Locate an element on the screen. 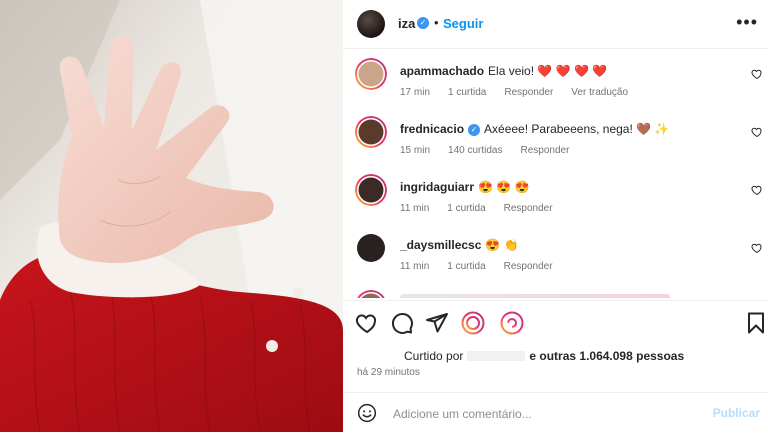 This screenshot has height=433, width=768. comment-text: Ela veio! ❤️ ❤️ ❤️ ❤️ is located at coordinates (548, 71).